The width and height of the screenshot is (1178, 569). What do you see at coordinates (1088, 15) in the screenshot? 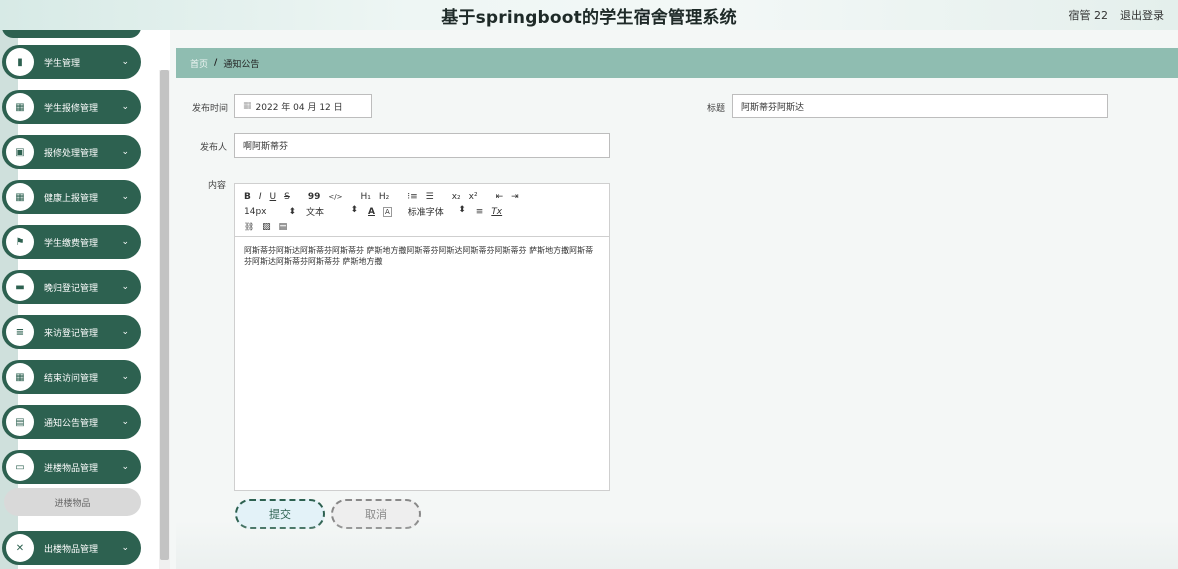
I see `current-user: 宿管 22` at bounding box center [1088, 15].